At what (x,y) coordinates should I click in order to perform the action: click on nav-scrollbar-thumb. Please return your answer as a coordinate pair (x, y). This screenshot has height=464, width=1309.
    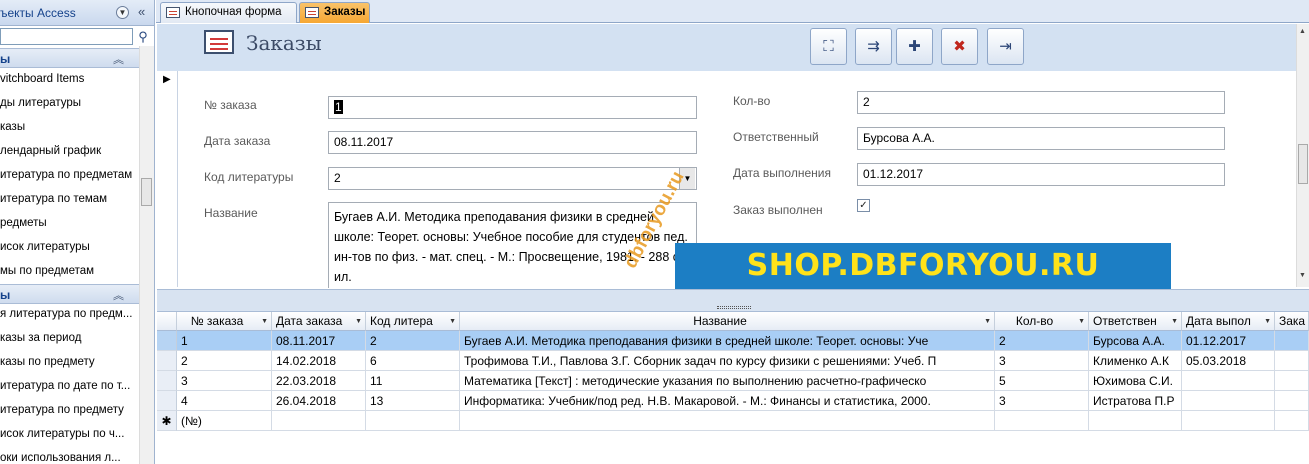
    Looking at the image, I should click on (146, 192).